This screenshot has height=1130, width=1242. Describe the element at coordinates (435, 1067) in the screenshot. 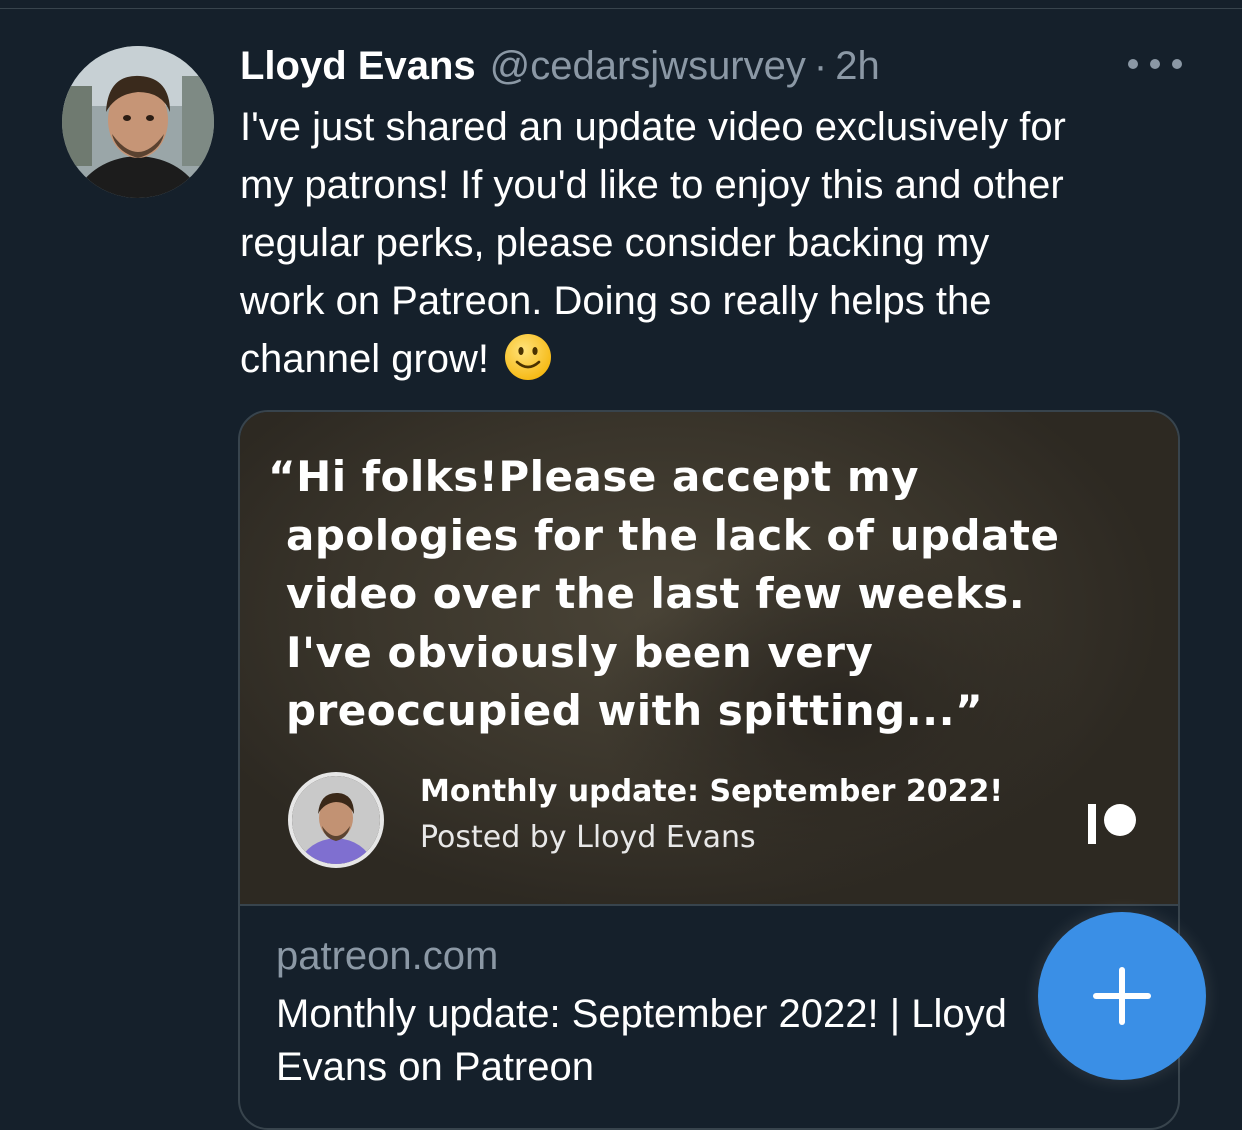

I see `card-title-line: Evans on Patreon` at that location.